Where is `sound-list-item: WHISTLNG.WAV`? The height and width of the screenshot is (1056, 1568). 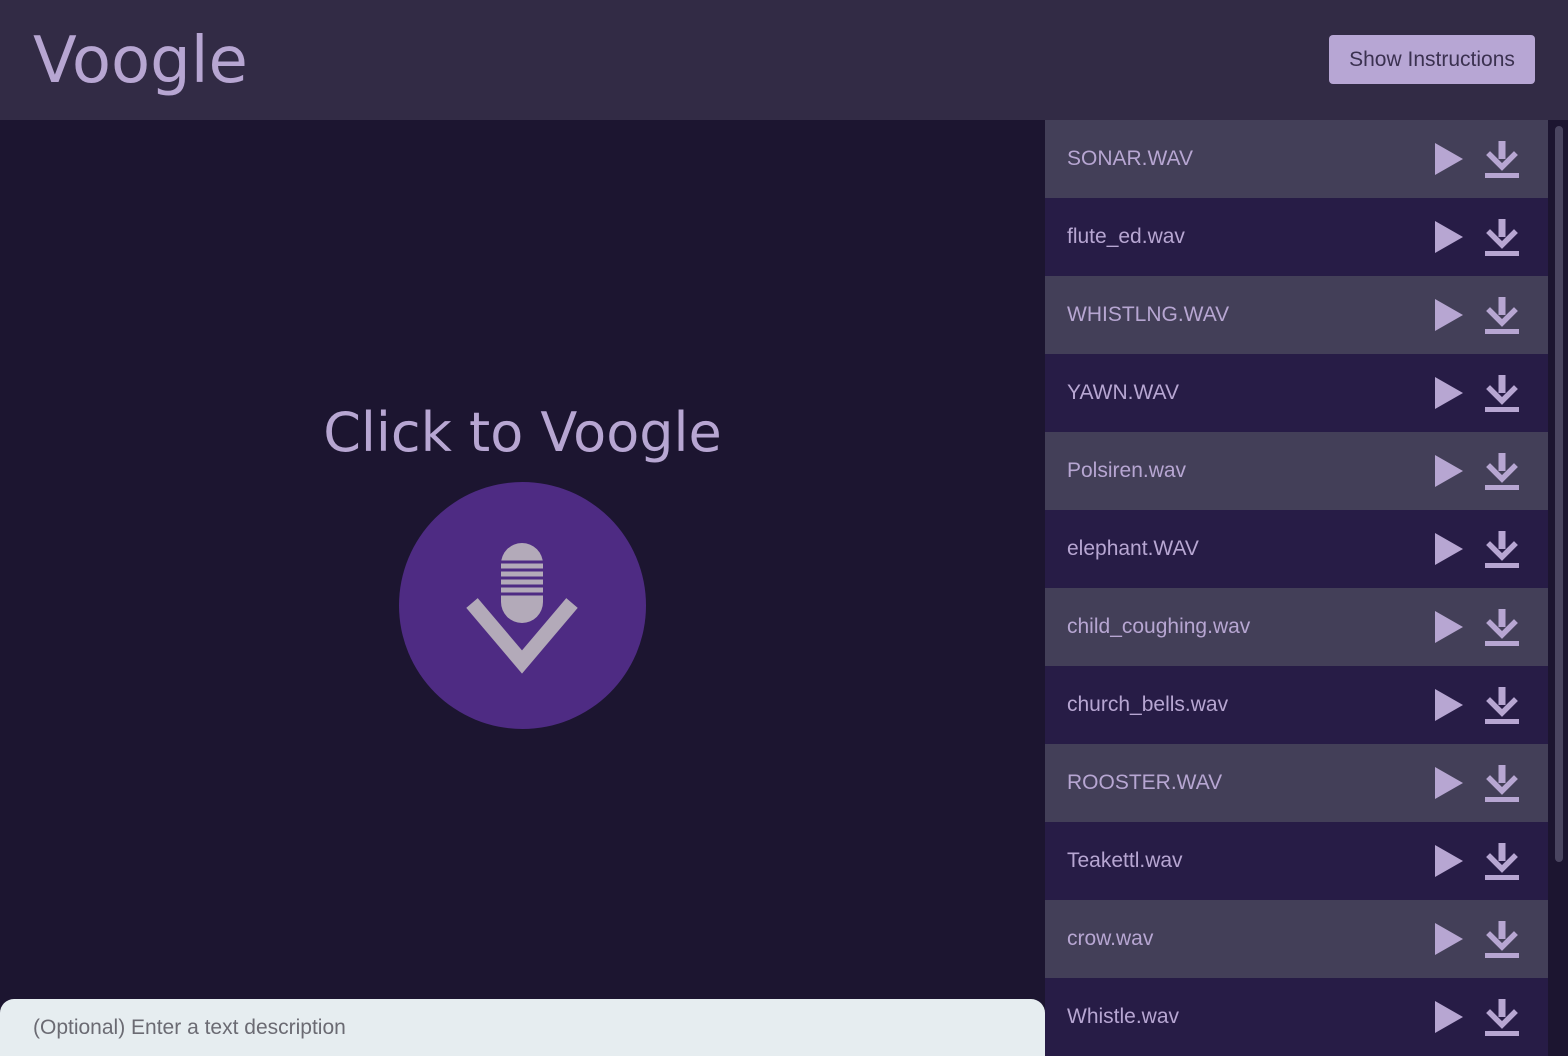 sound-list-item: WHISTLNG.WAV is located at coordinates (1296, 315).